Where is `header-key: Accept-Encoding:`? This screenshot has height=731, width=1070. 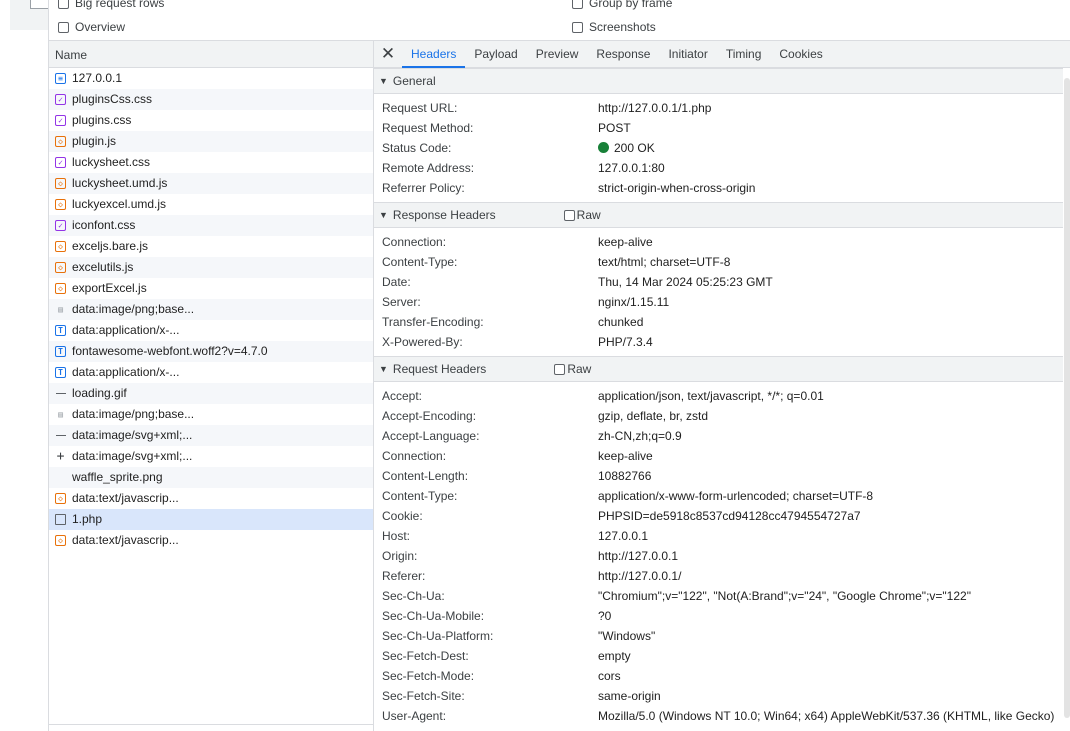 header-key: Accept-Encoding: is located at coordinates (429, 416).